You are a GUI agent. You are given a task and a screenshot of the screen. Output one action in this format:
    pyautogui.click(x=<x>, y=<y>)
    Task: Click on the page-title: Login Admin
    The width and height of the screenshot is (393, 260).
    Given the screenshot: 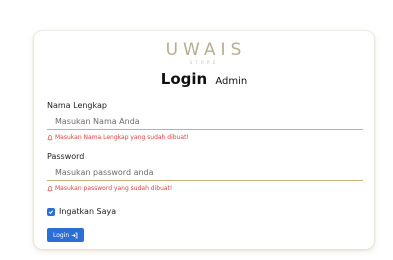 What is the action you would take?
    pyautogui.click(x=204, y=78)
    